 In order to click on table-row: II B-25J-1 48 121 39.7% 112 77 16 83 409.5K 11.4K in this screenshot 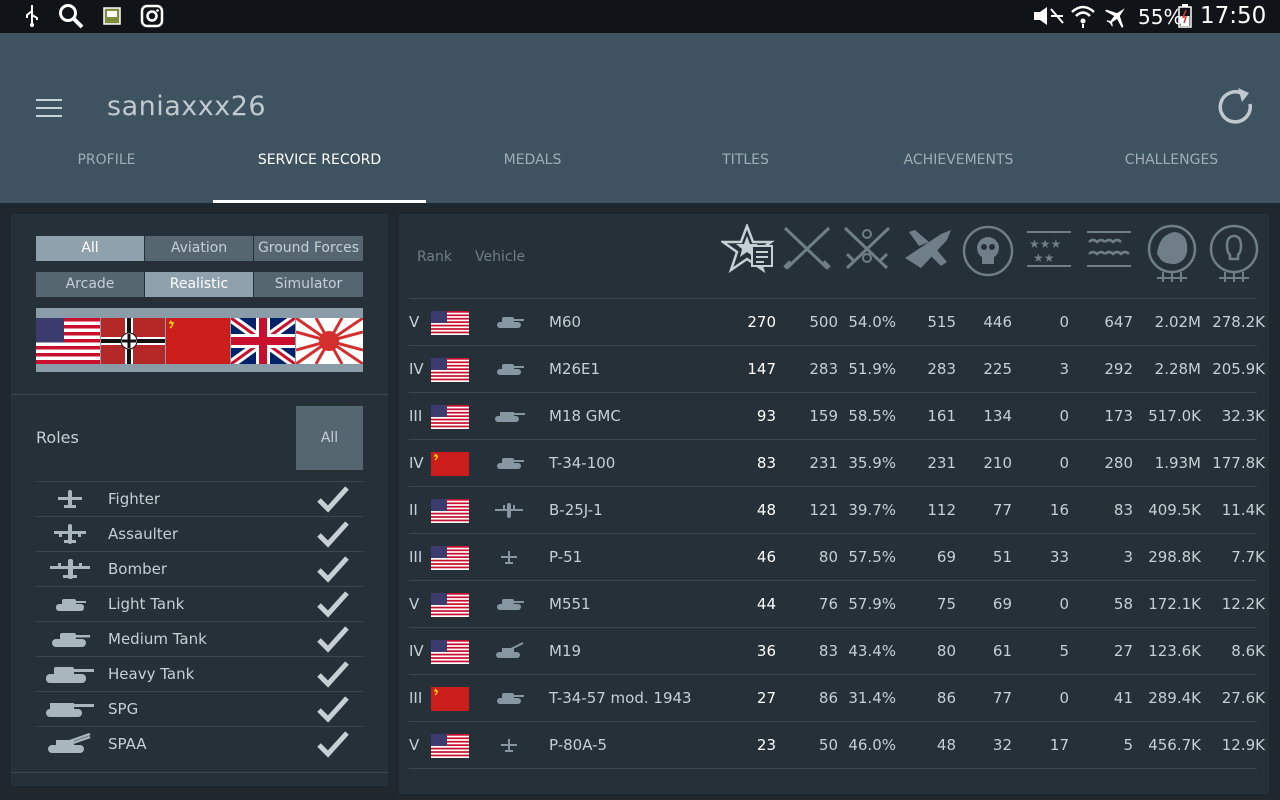, I will do `click(837, 509)`.